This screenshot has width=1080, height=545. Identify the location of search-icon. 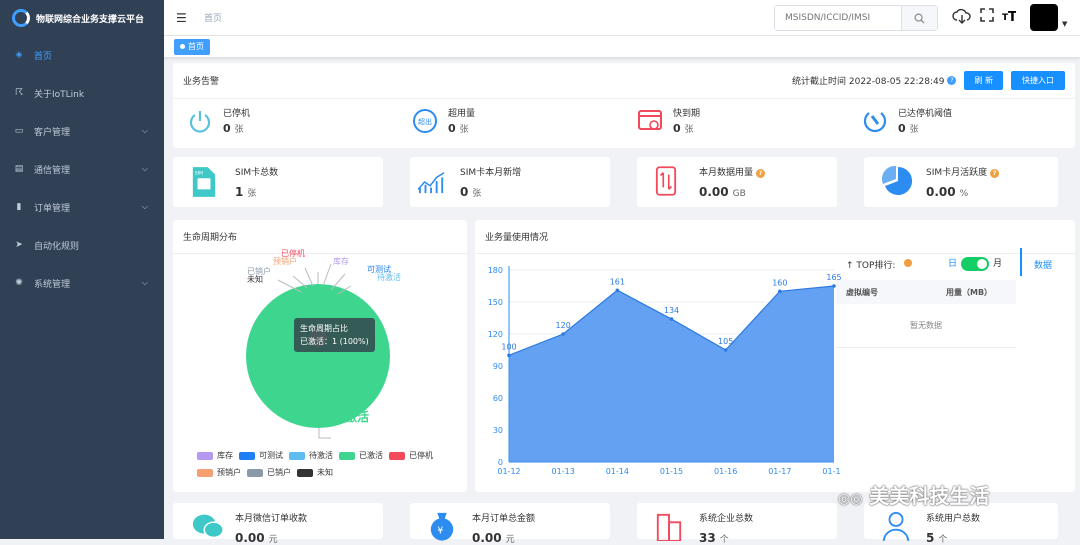
(919, 18).